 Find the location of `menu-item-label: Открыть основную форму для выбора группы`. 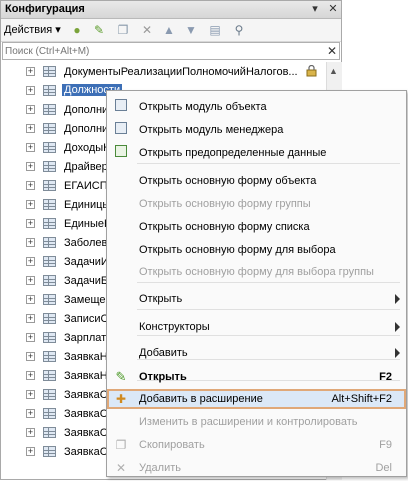

menu-item-label: Открыть основную форму для выбора группы is located at coordinates (256, 272).